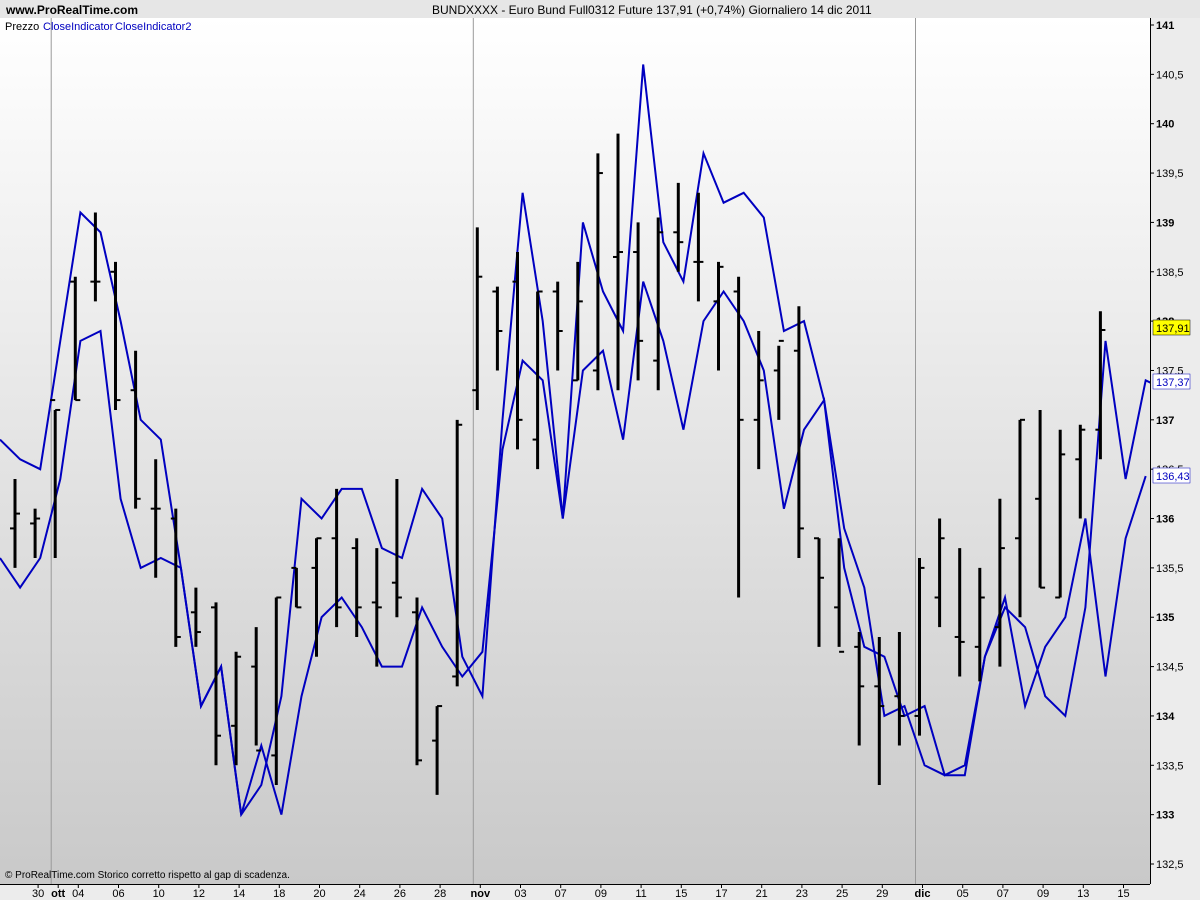 The image size is (1200, 900). I want to click on x-tick-label-23: dic, so click(923, 894).